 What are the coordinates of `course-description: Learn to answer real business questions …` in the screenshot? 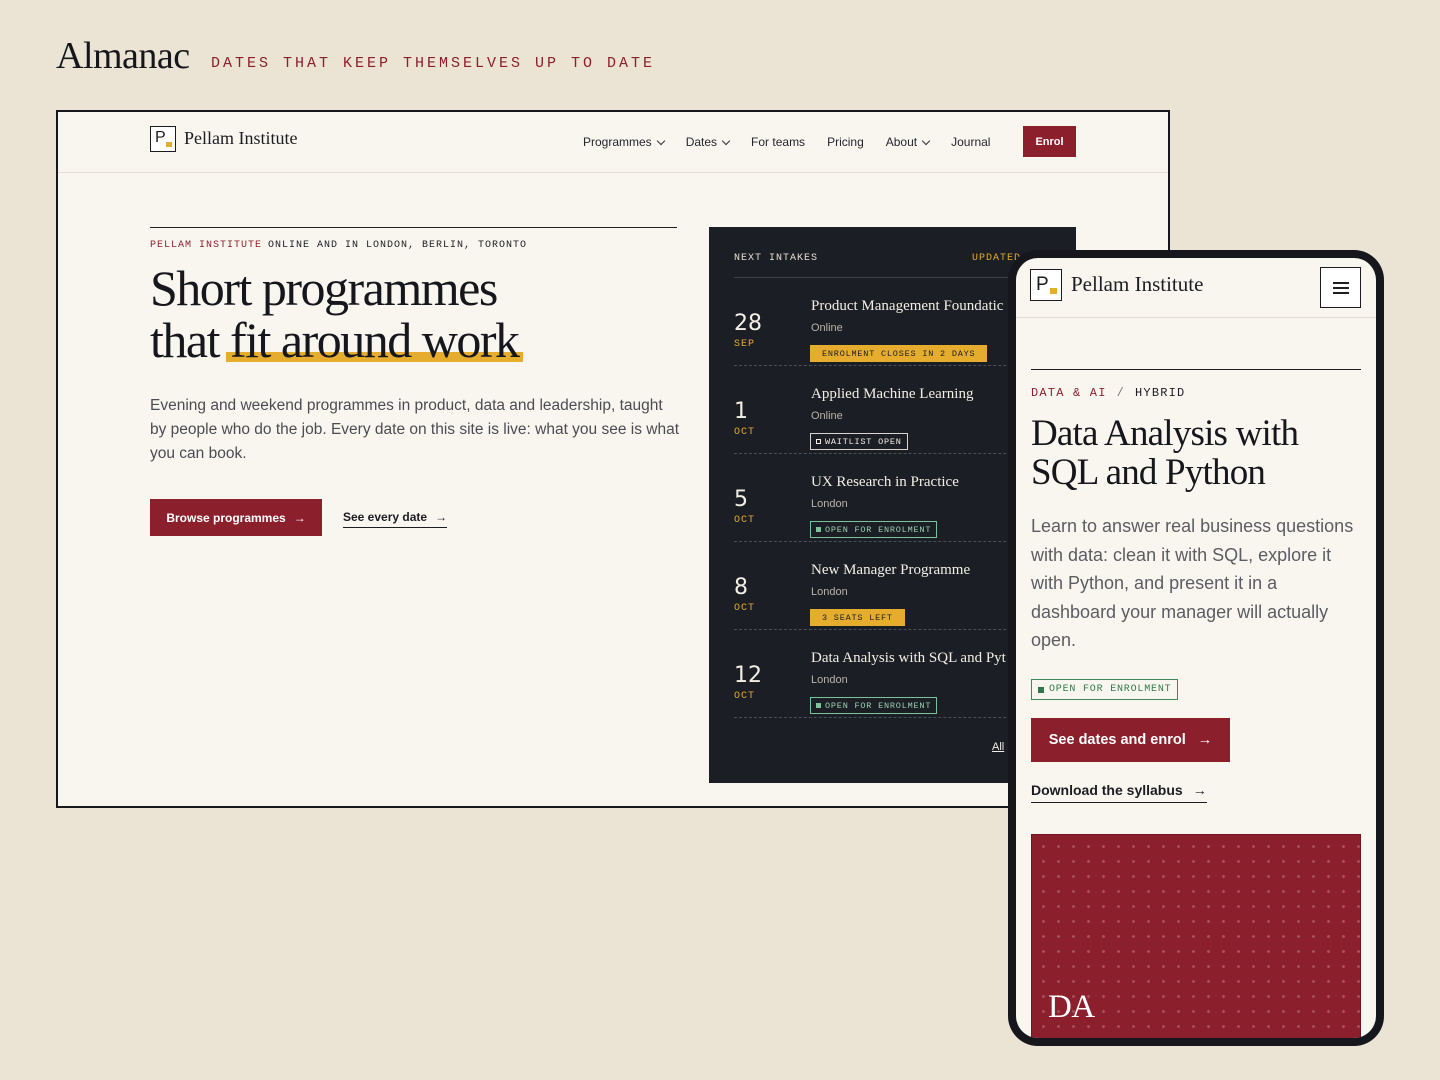 It's located at (1192, 583).